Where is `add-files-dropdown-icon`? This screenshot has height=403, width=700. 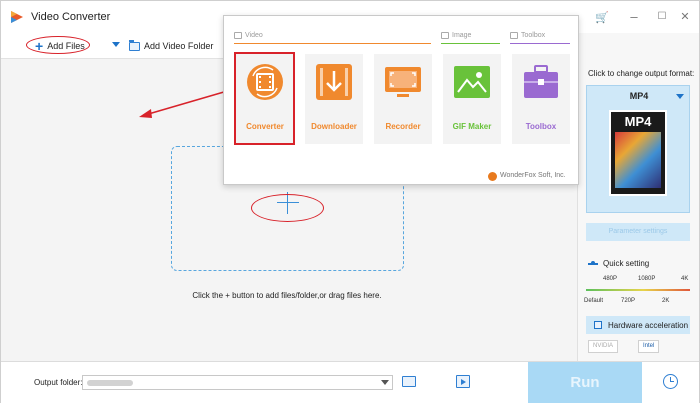 add-files-dropdown-icon is located at coordinates (116, 44).